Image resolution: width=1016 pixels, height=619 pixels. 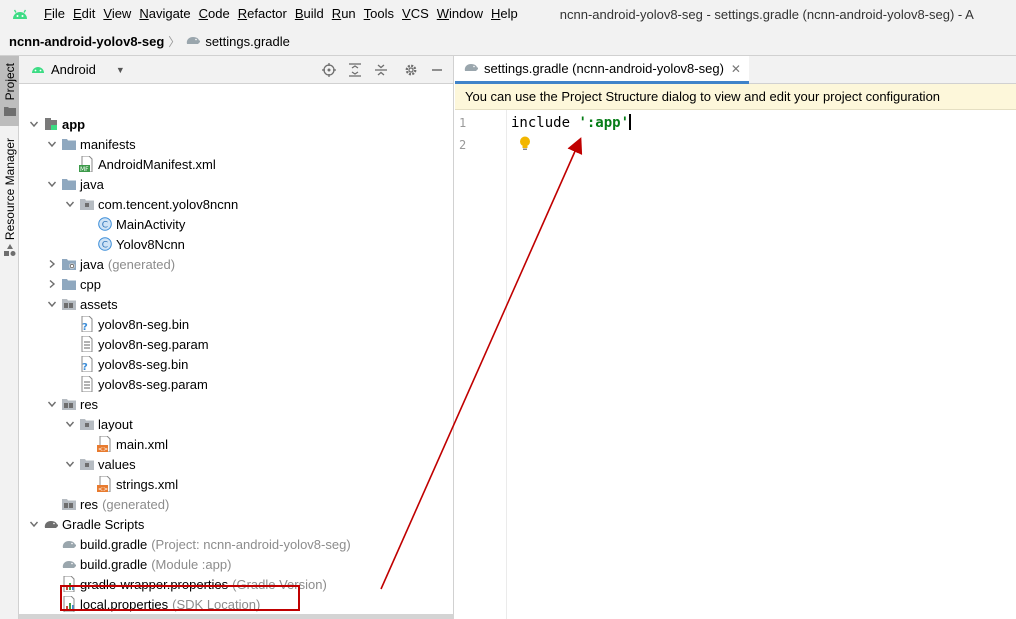 I want to click on tree-item: <> strings.xml, so click(x=236, y=484).